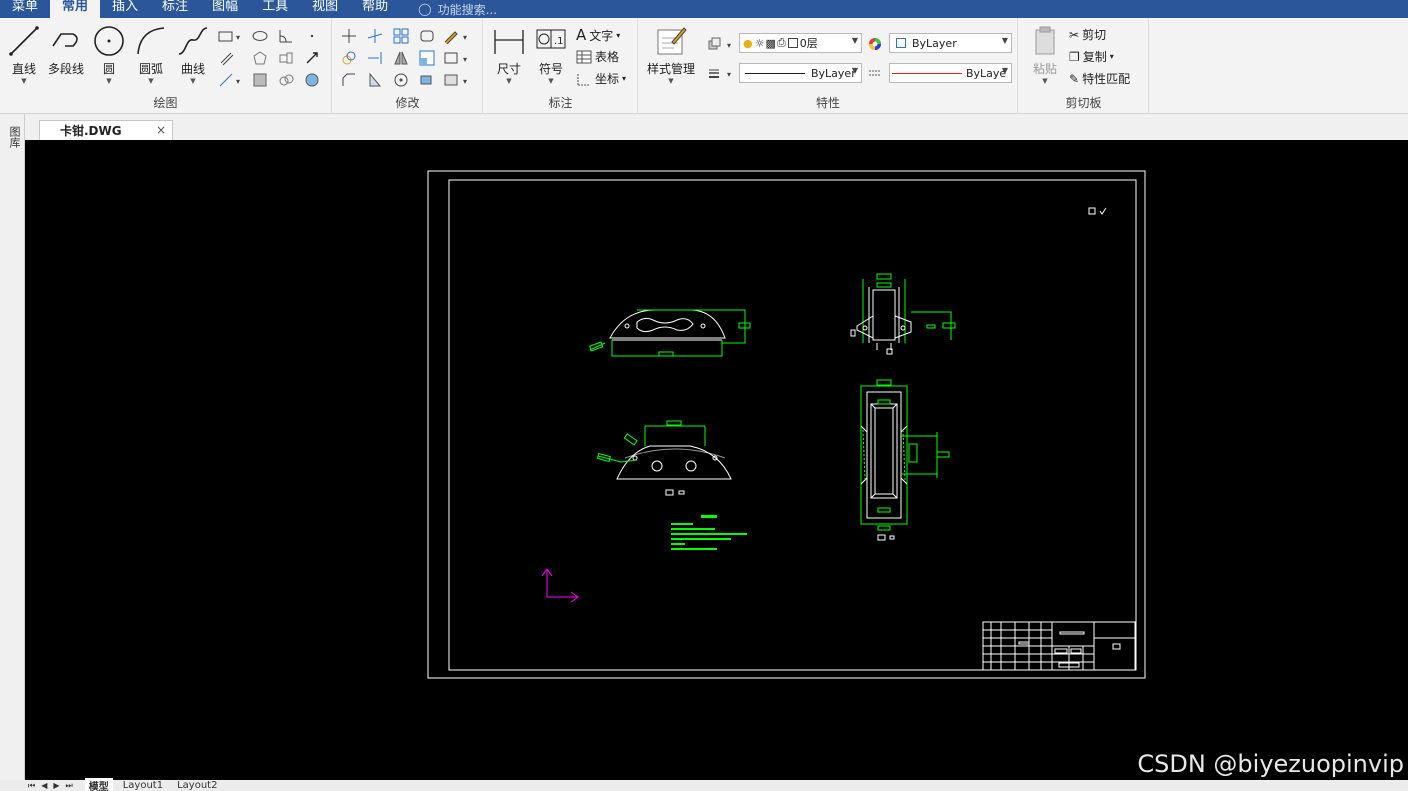  I want to click on menu-view: 视图, so click(325, 9).